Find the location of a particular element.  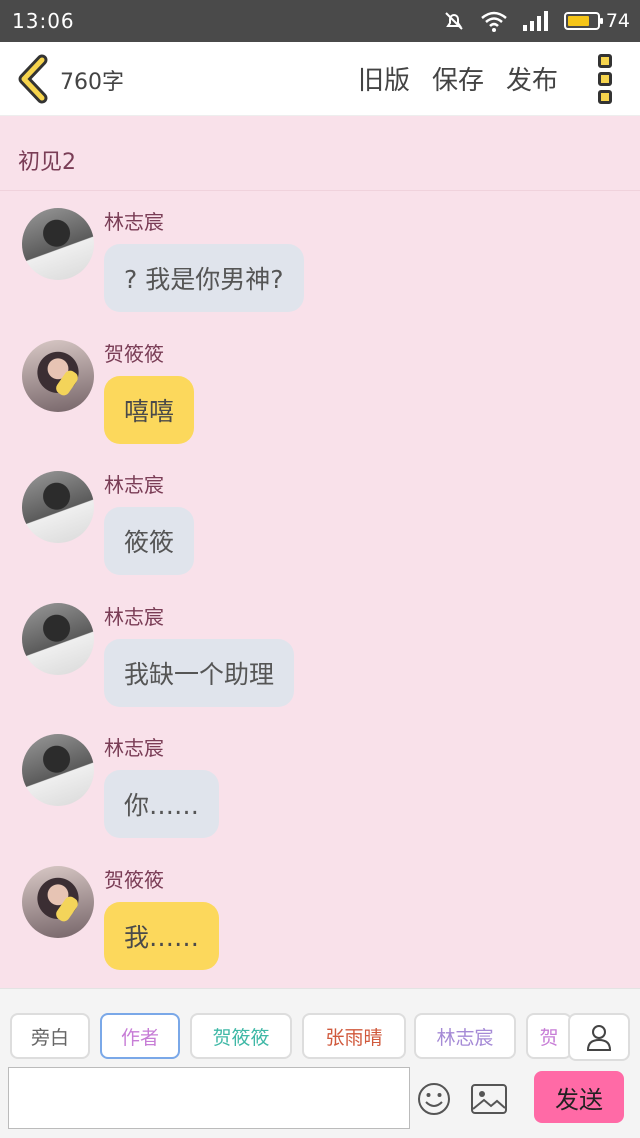

publish-button: 发布 is located at coordinates (532, 78).